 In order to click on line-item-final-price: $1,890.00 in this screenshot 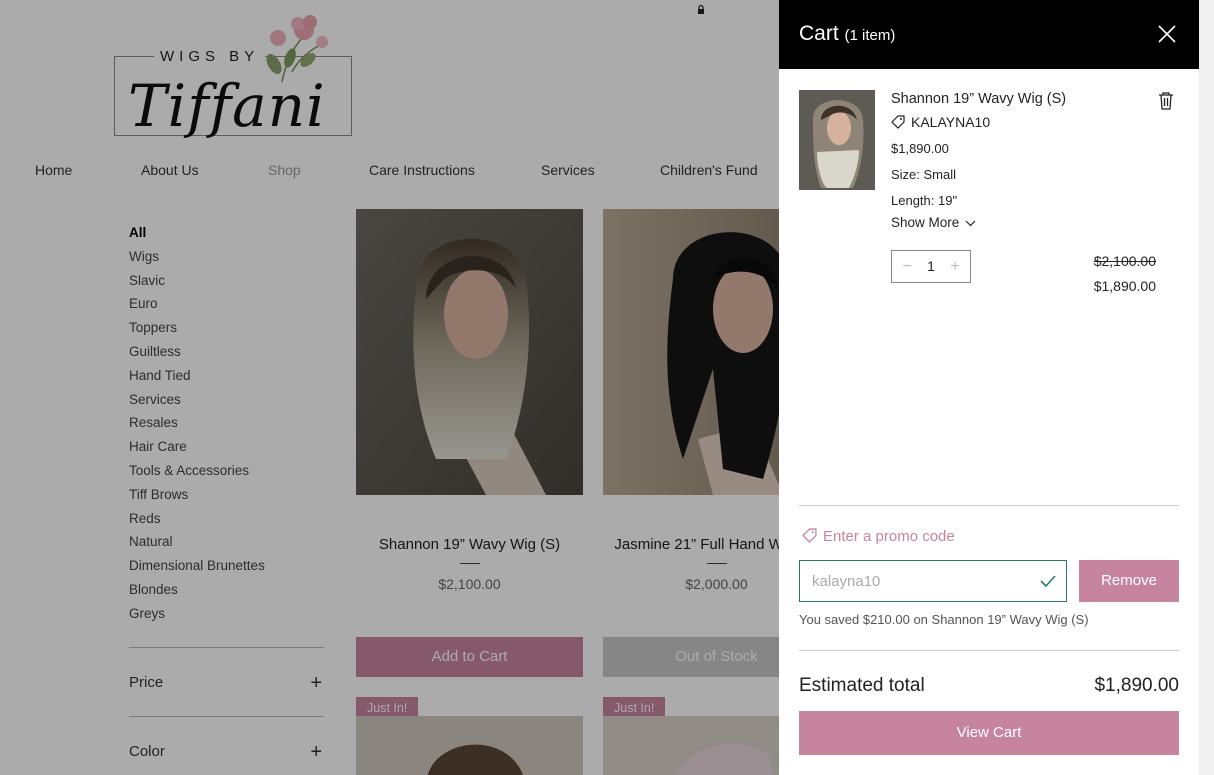, I will do `click(1124, 286)`.